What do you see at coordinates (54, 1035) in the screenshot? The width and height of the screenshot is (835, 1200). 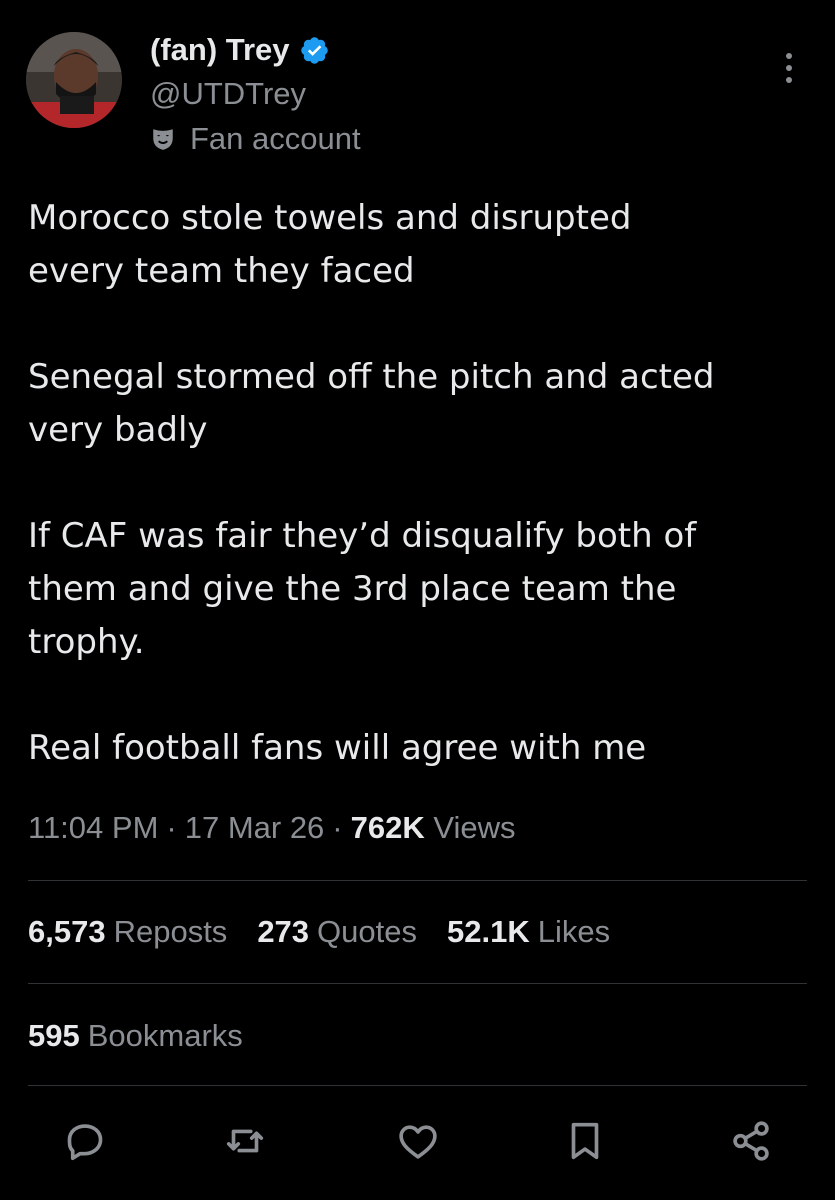 I see `bookmarks-count: 595` at bounding box center [54, 1035].